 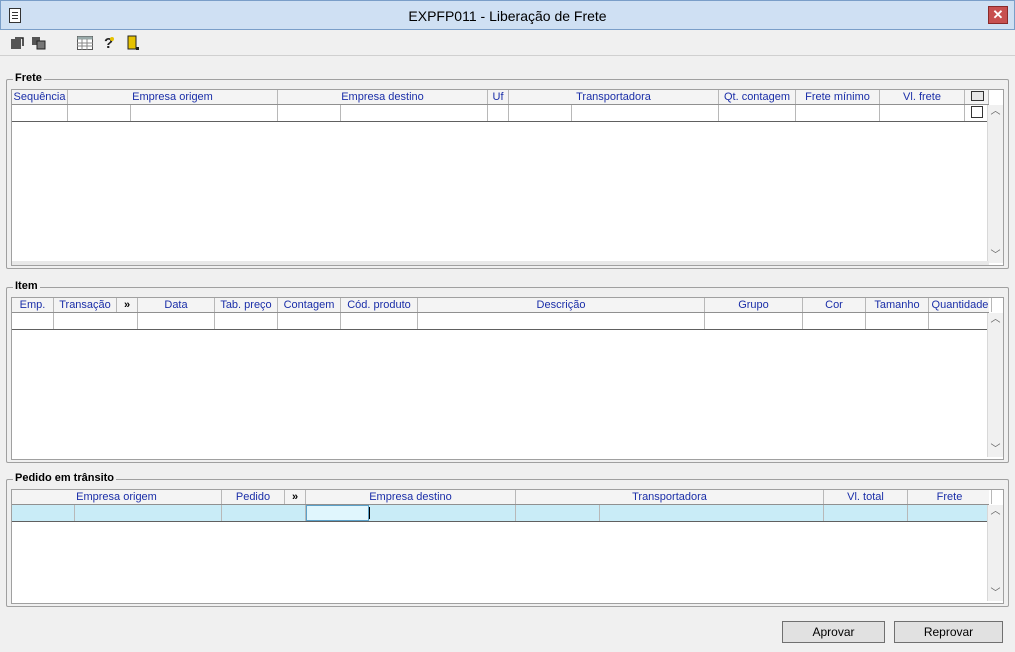 I want to click on item-row, so click(x=500, y=321).